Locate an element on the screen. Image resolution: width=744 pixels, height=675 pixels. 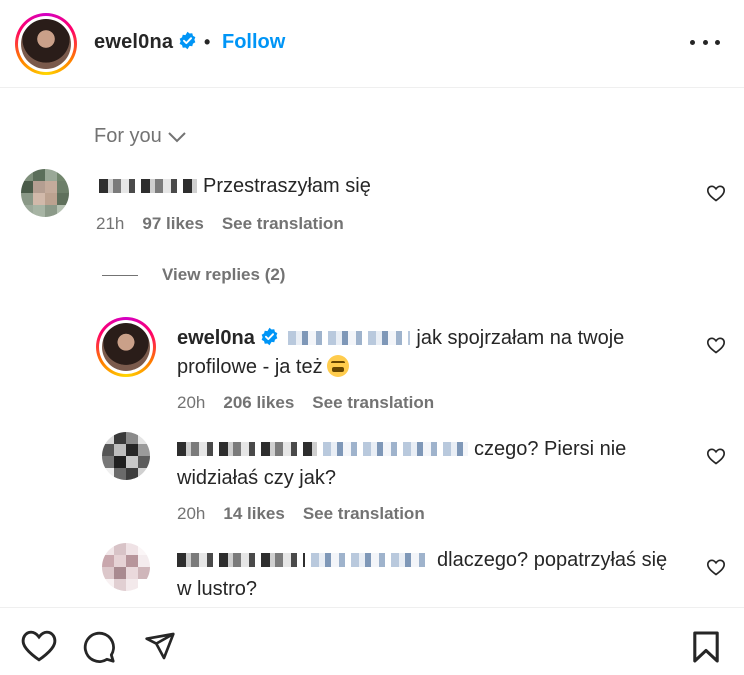
post-header: ewel0na • Follow is located at coordinates (372, 44).